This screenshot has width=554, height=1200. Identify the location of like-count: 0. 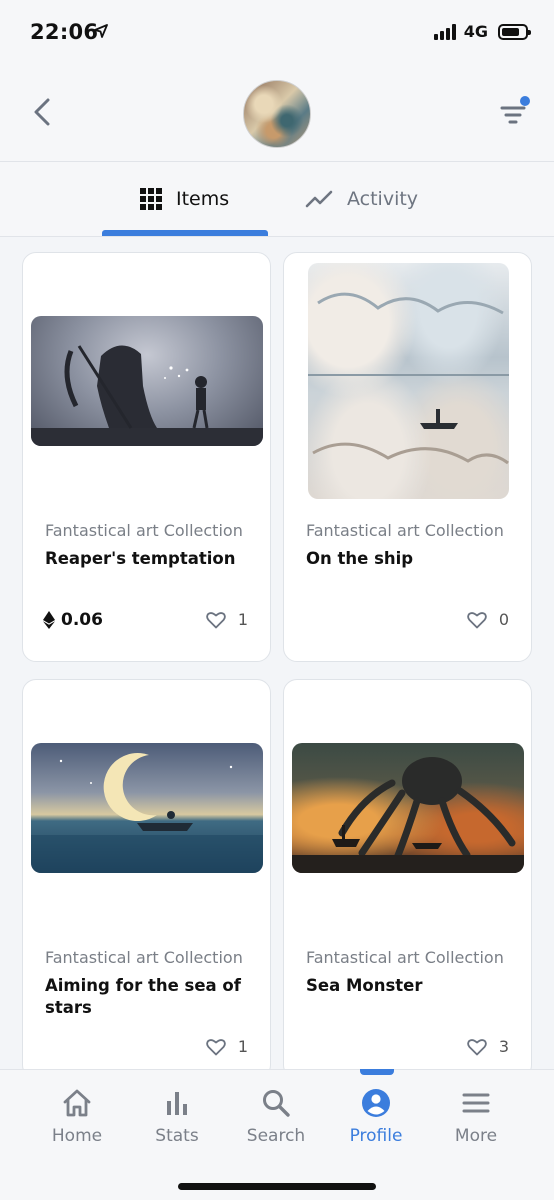
(503, 619).